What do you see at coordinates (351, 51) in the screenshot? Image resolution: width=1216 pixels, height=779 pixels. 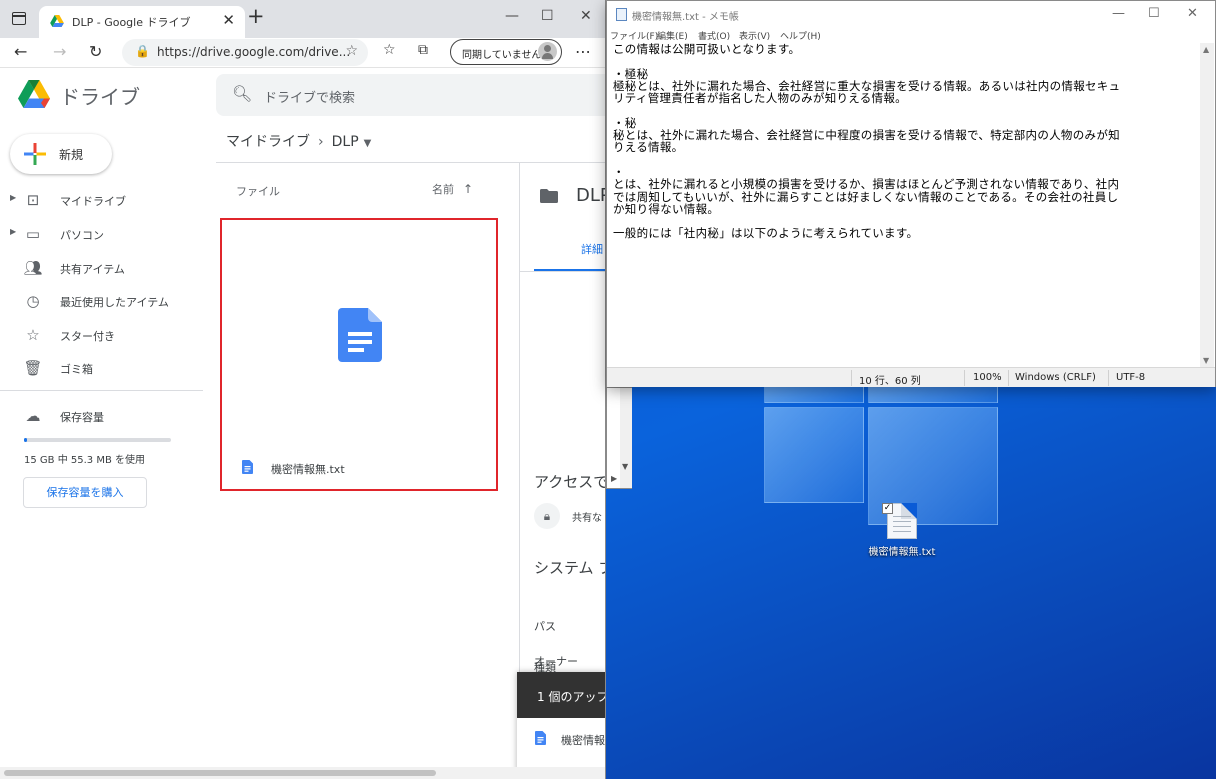 I see `favorite-icon: ☆` at bounding box center [351, 51].